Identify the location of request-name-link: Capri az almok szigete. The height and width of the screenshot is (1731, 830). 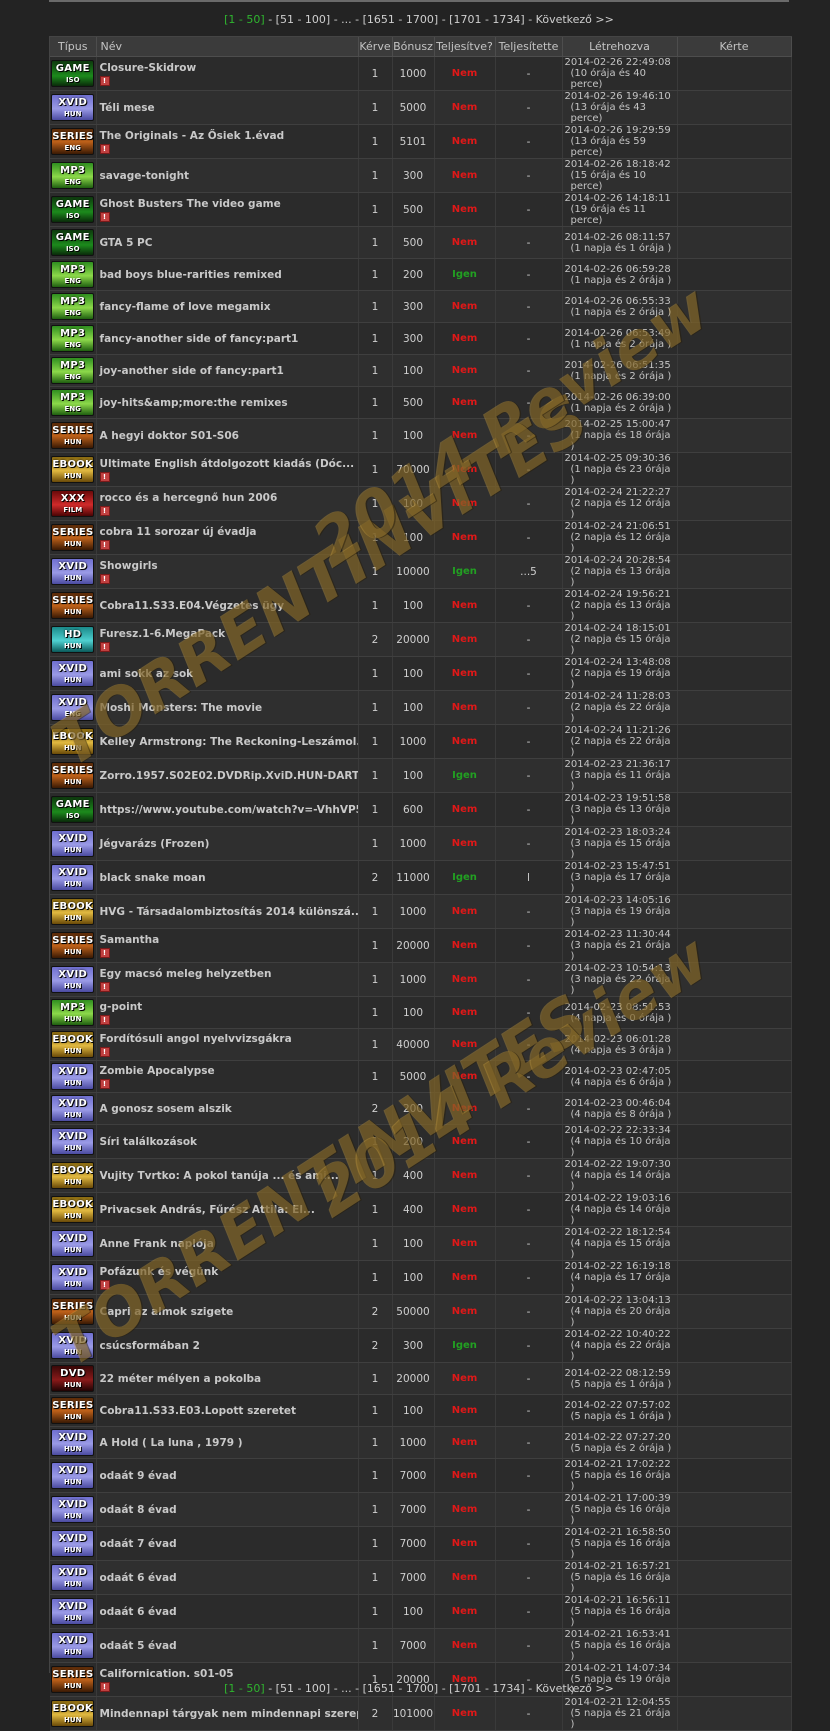
(229, 1312).